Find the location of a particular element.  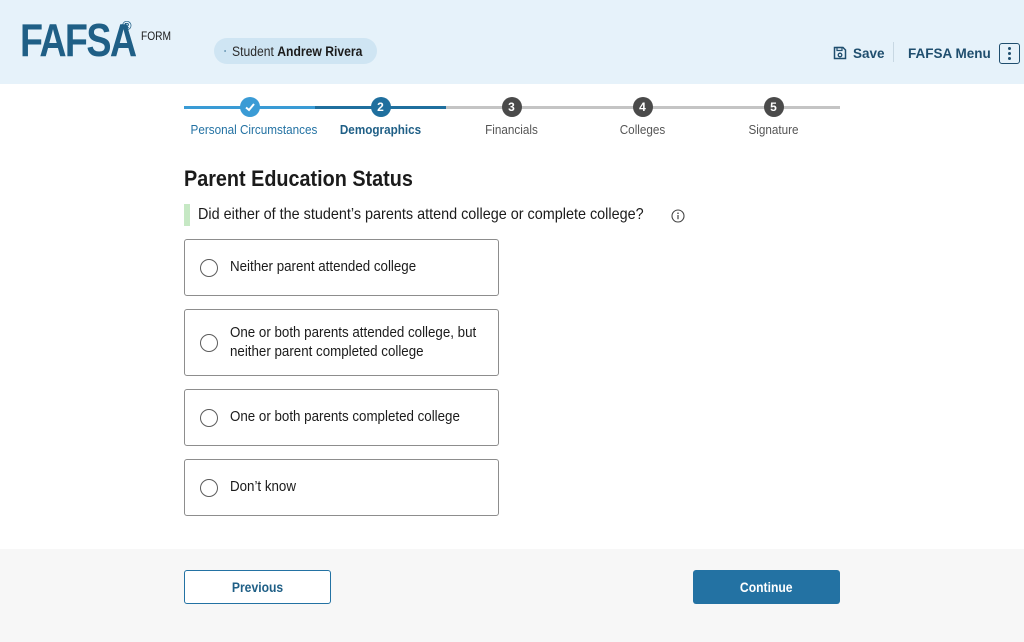

footer is located at coordinates (512, 595).